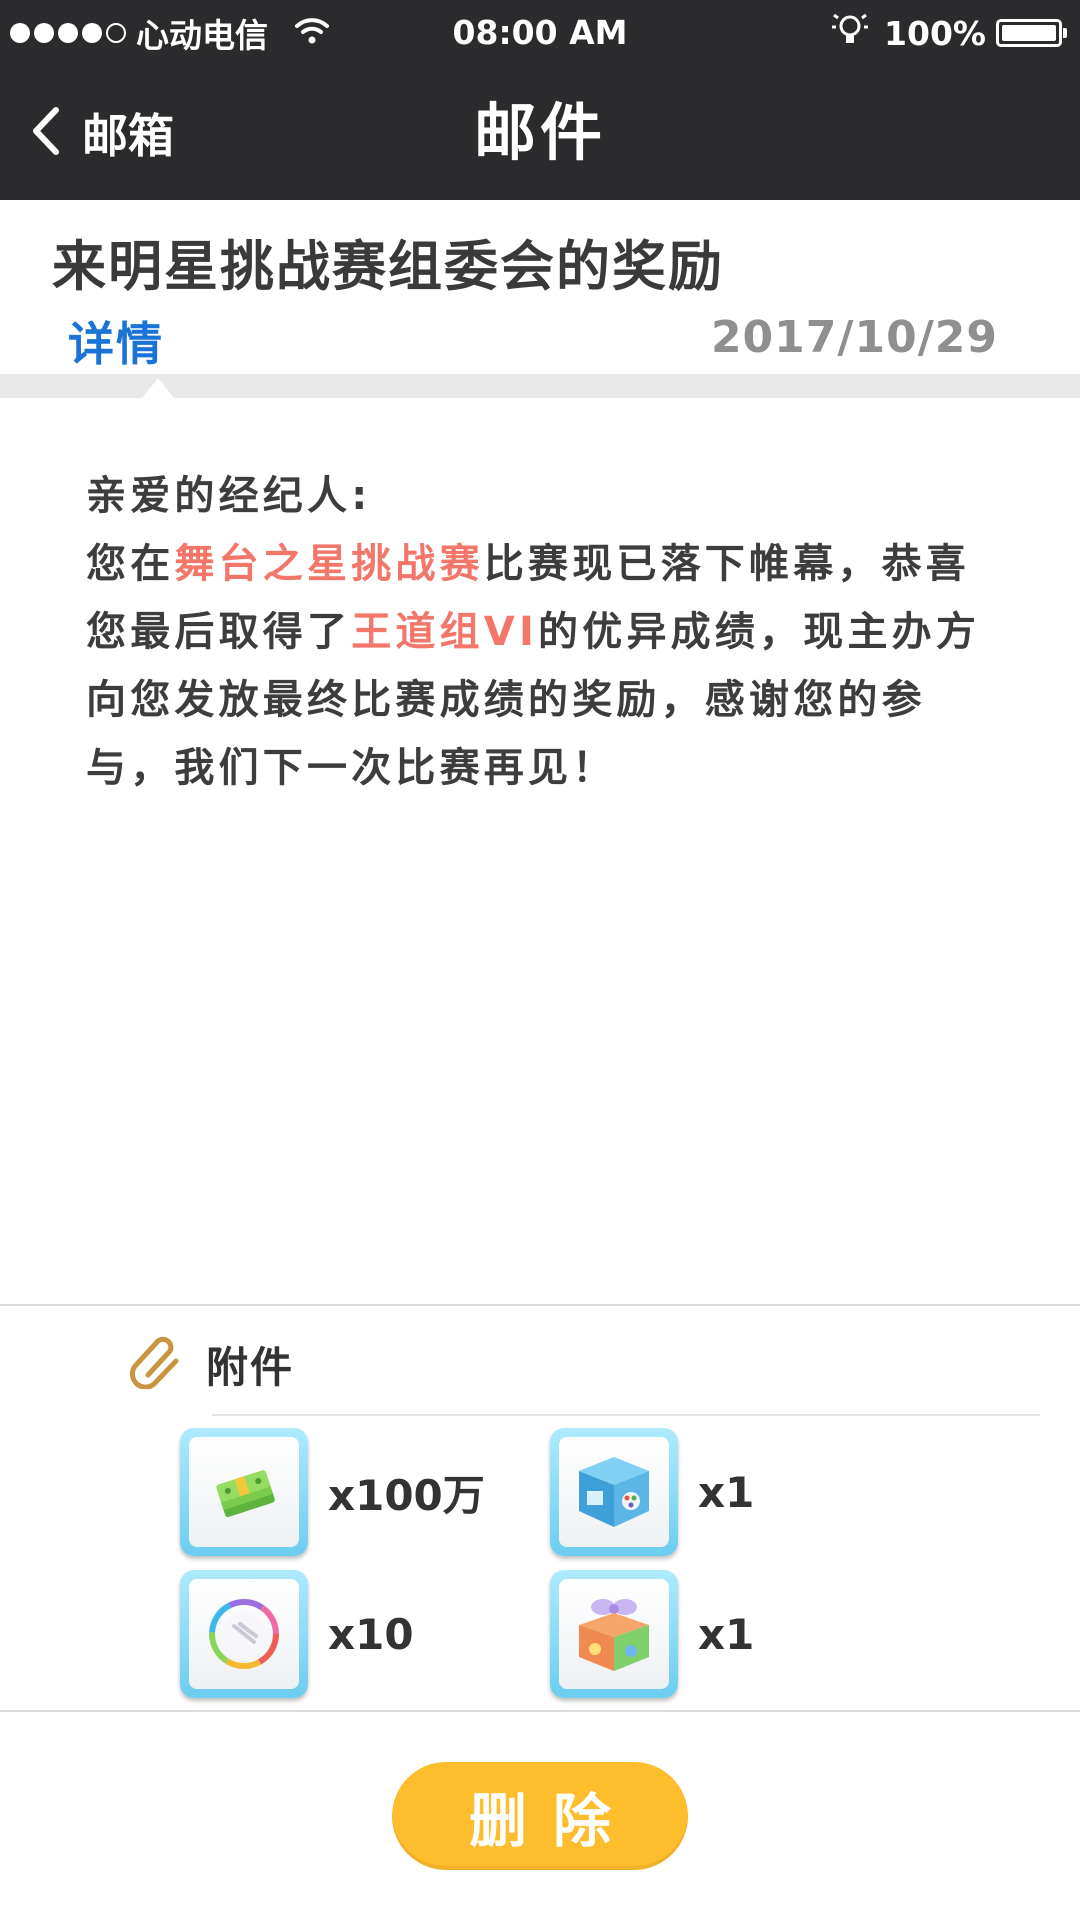 The width and height of the screenshot is (1080, 1920). I want to click on item-quantity: x10, so click(371, 1634).